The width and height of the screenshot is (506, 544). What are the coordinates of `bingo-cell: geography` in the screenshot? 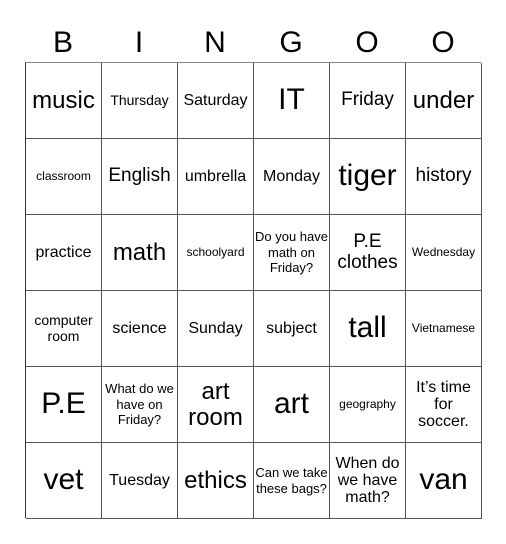 It's located at (368, 405).